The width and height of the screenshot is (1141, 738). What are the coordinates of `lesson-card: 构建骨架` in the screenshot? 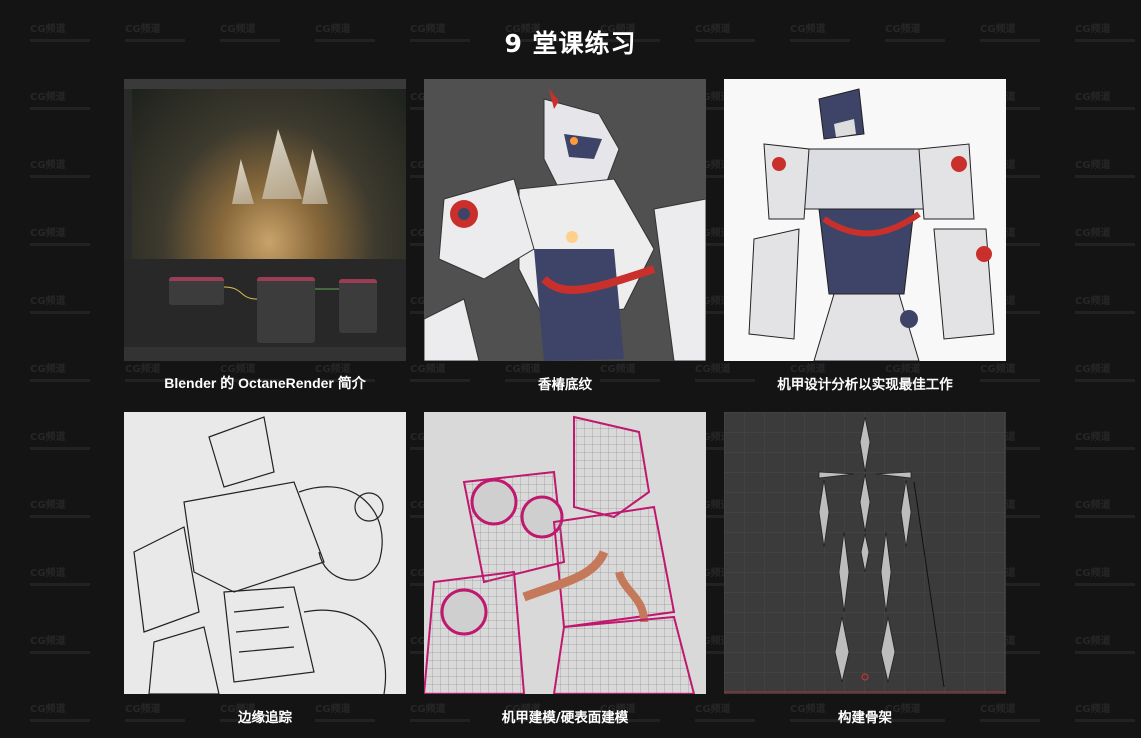 It's located at (865, 569).